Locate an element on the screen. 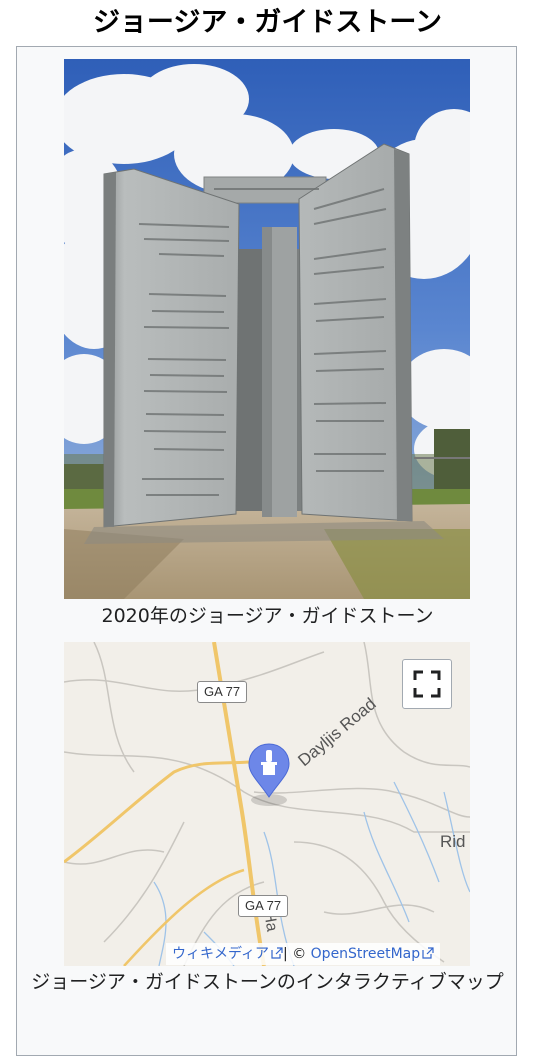  road-label-ga77-bottom: GA 77 is located at coordinates (263, 906).